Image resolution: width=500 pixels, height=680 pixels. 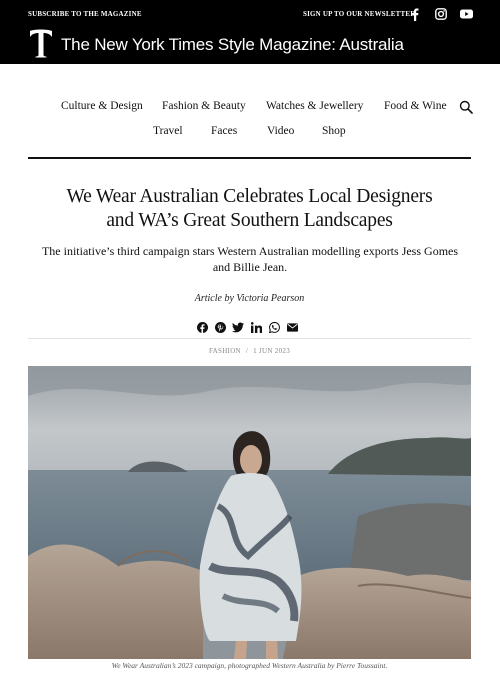 What do you see at coordinates (441, 14) in the screenshot?
I see `instagram-icon` at bounding box center [441, 14].